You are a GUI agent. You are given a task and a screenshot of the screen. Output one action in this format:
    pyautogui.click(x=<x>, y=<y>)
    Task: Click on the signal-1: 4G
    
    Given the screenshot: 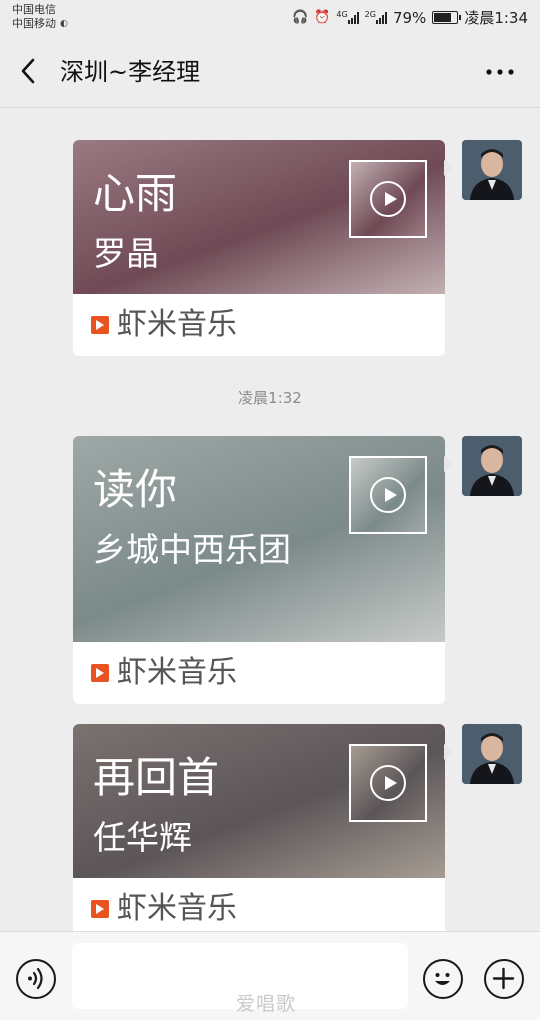 What is the action you would take?
    pyautogui.click(x=347, y=17)
    